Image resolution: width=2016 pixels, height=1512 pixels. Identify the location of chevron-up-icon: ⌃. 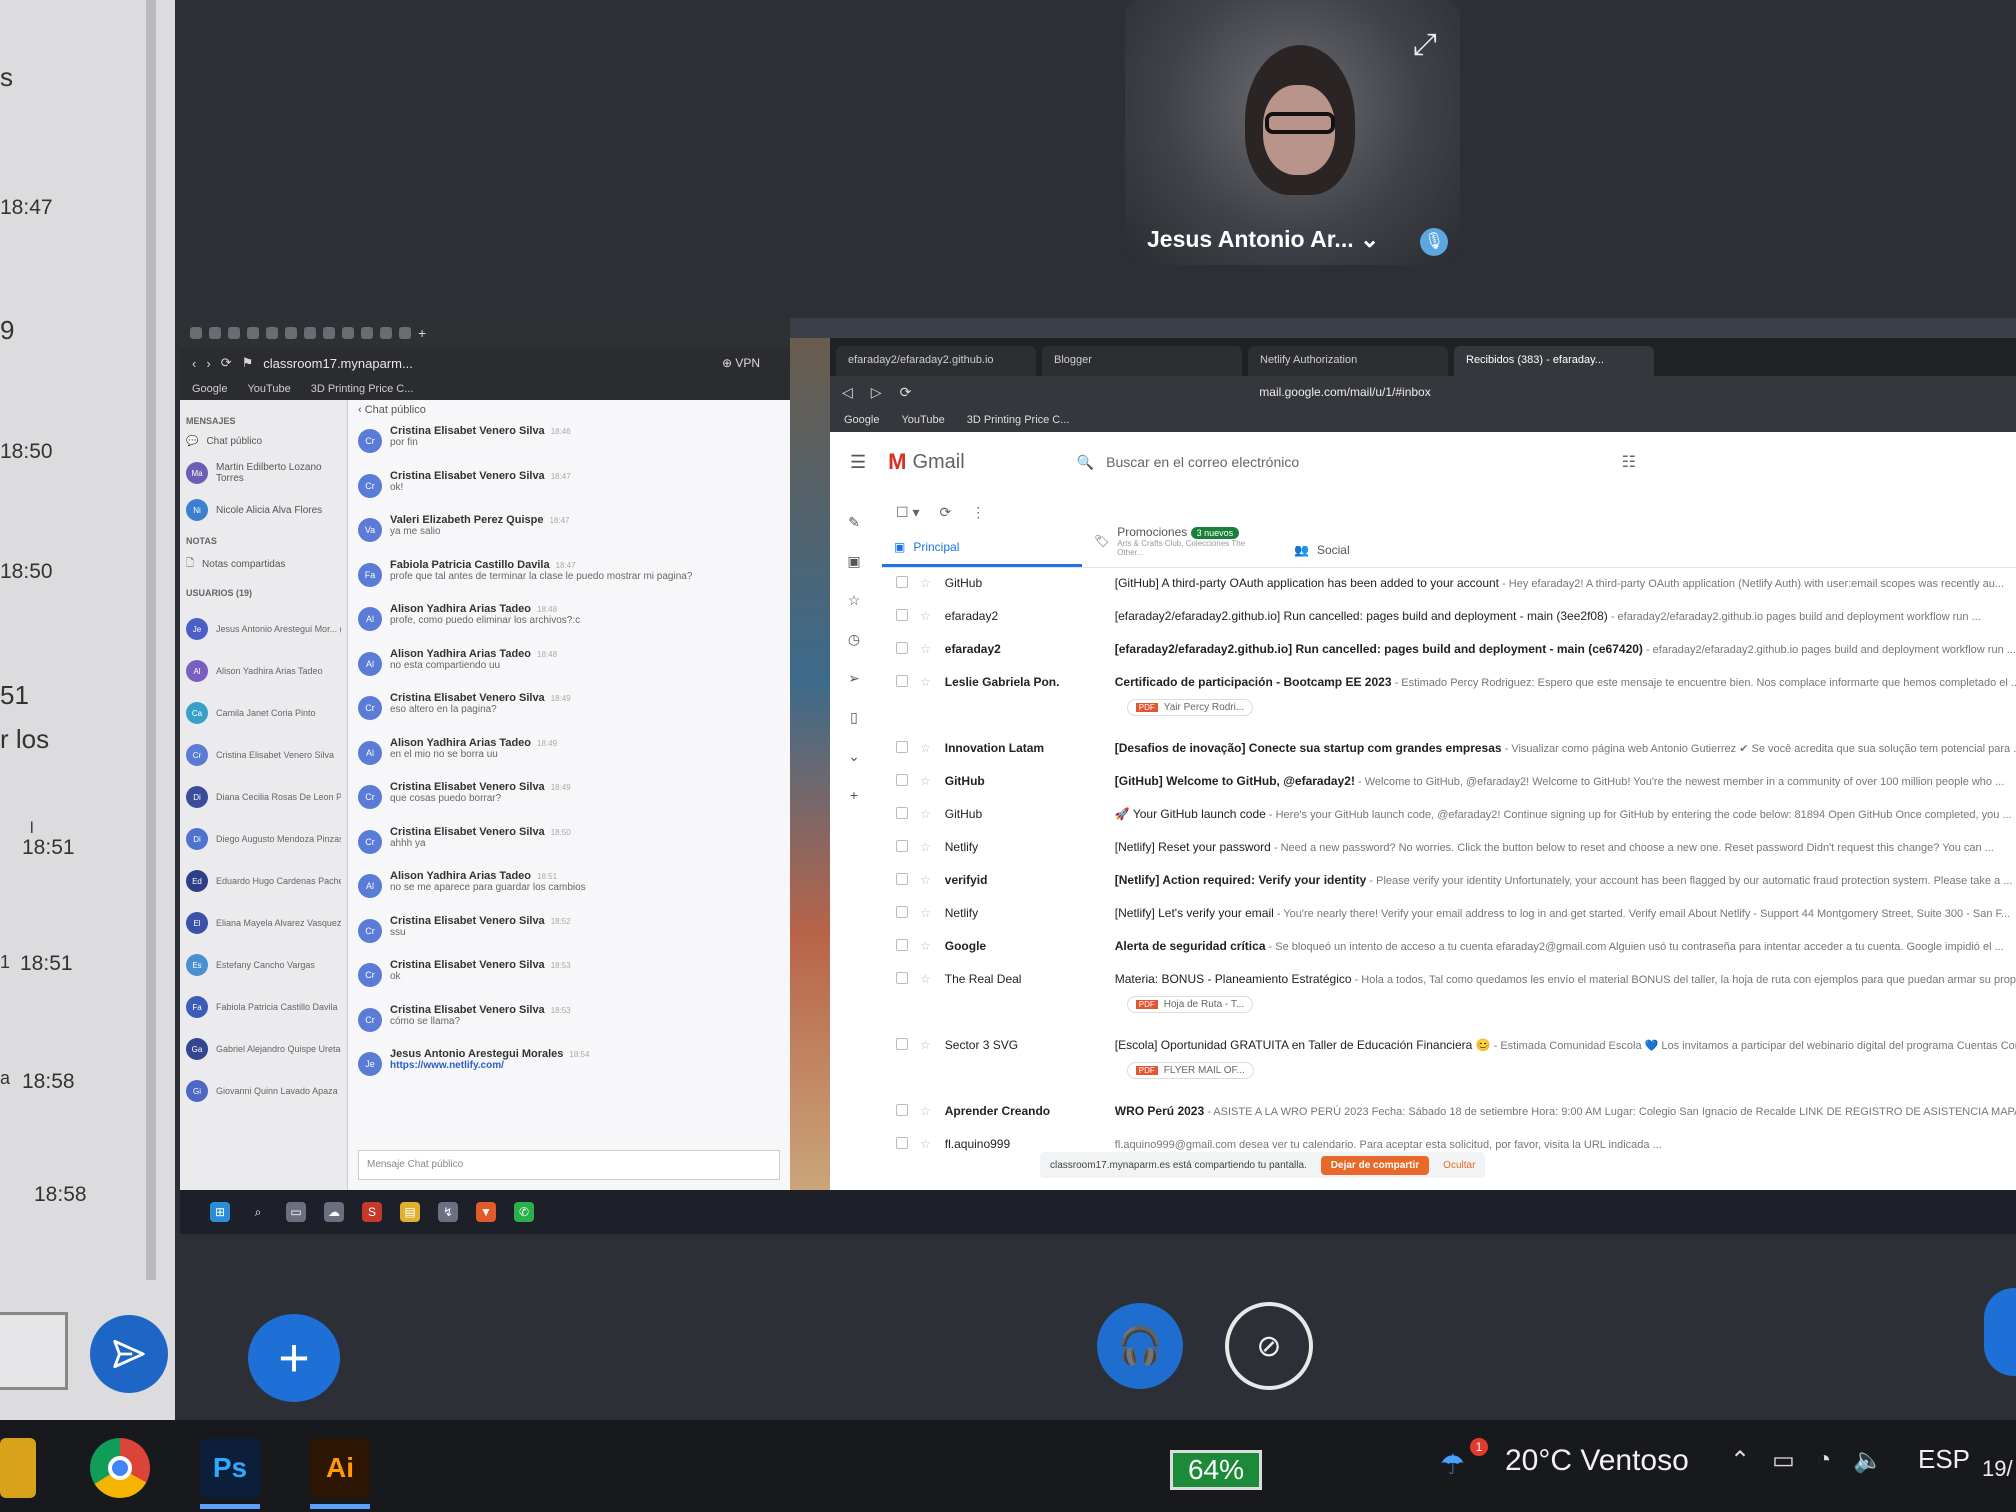
(1740, 1460).